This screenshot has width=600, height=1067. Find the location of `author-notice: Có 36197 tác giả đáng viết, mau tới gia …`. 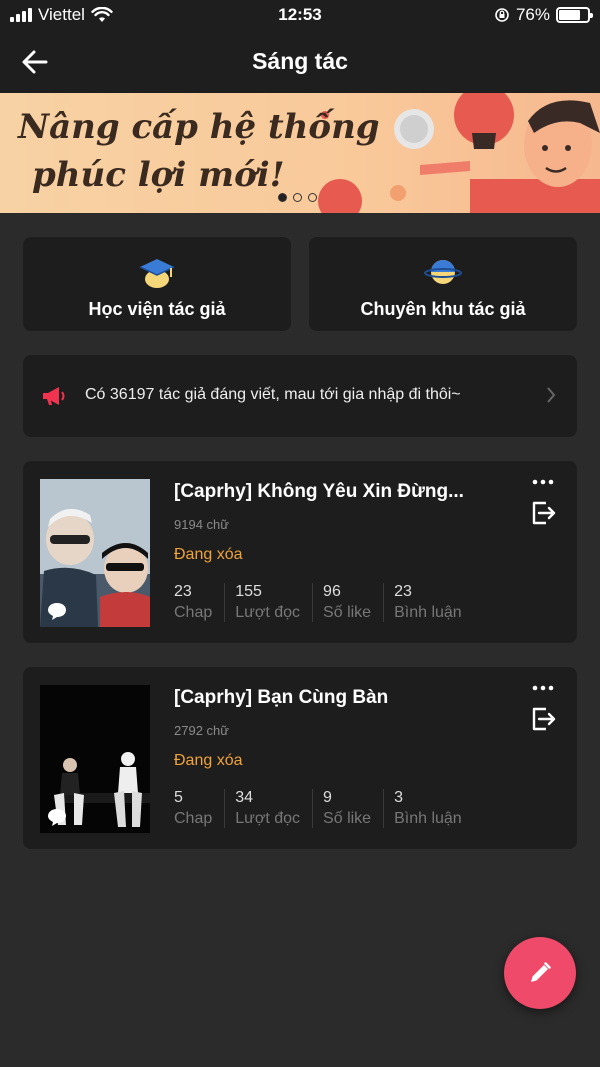

author-notice: Có 36197 tác giả đáng viết, mau tới gia … is located at coordinates (300, 396).